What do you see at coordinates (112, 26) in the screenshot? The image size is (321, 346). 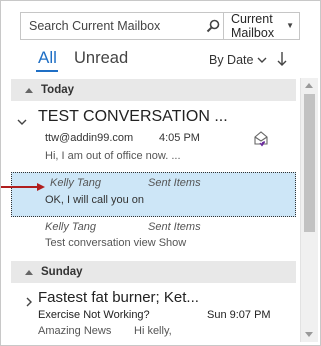 I see `search-input` at bounding box center [112, 26].